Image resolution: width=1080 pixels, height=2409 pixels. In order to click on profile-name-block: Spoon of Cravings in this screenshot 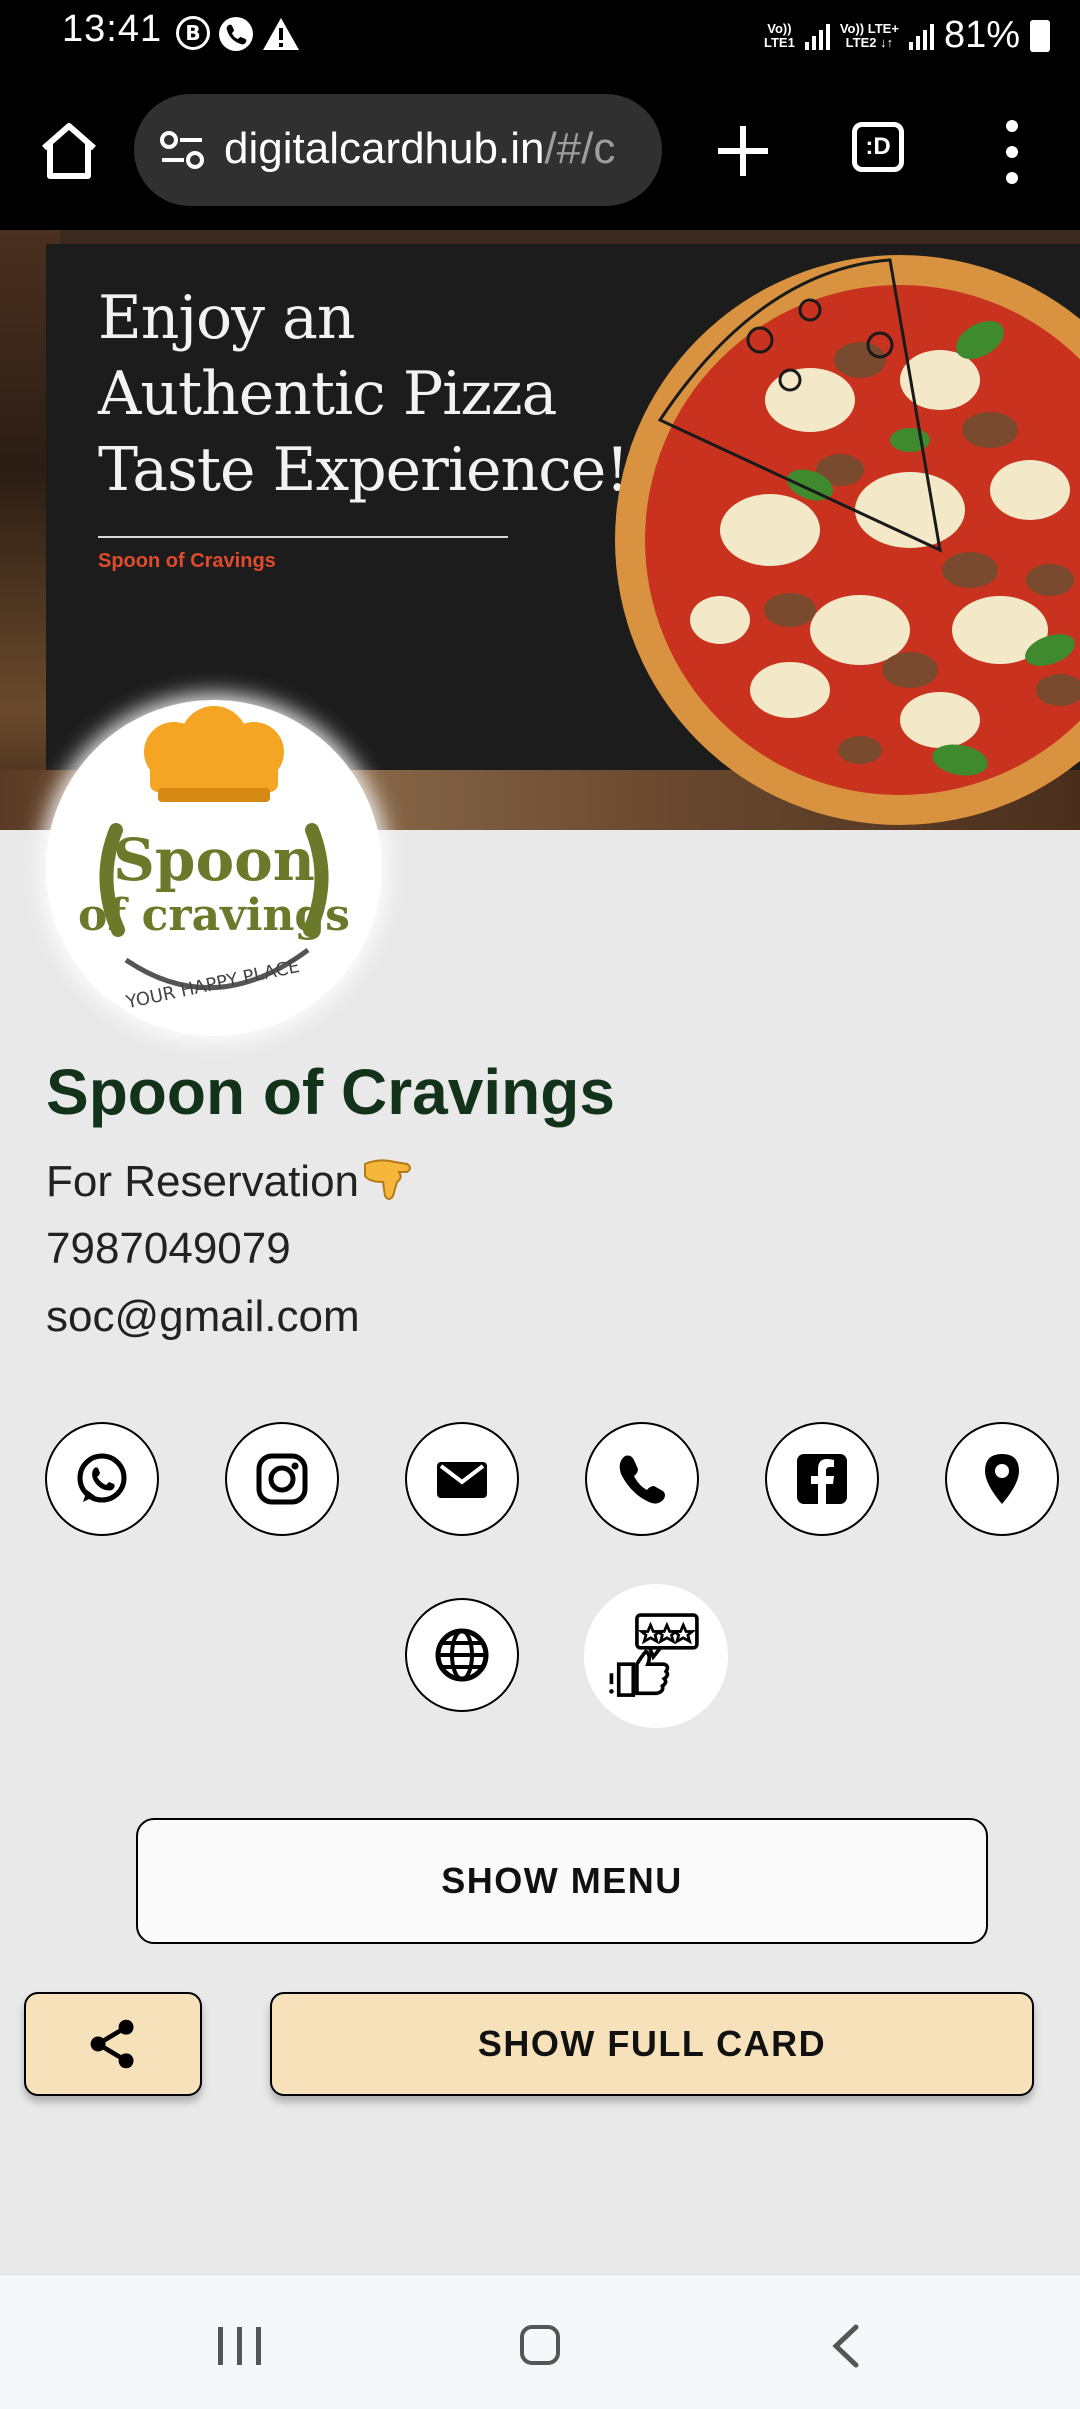, I will do `click(330, 1092)`.